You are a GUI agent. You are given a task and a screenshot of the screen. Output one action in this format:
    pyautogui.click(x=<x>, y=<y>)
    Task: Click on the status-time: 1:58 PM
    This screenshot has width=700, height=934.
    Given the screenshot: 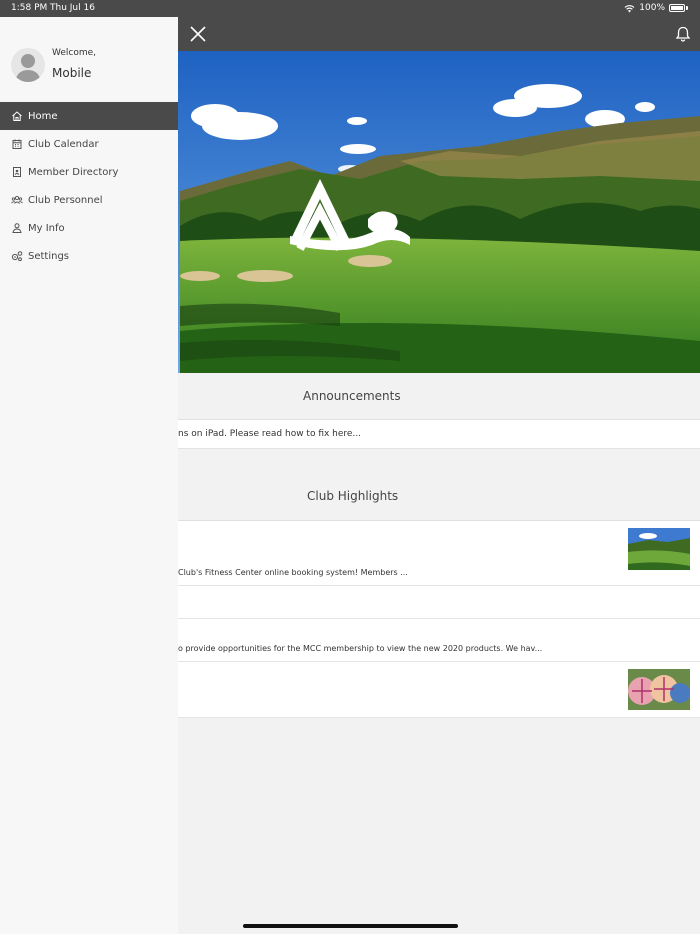 What is the action you would take?
    pyautogui.click(x=29, y=8)
    